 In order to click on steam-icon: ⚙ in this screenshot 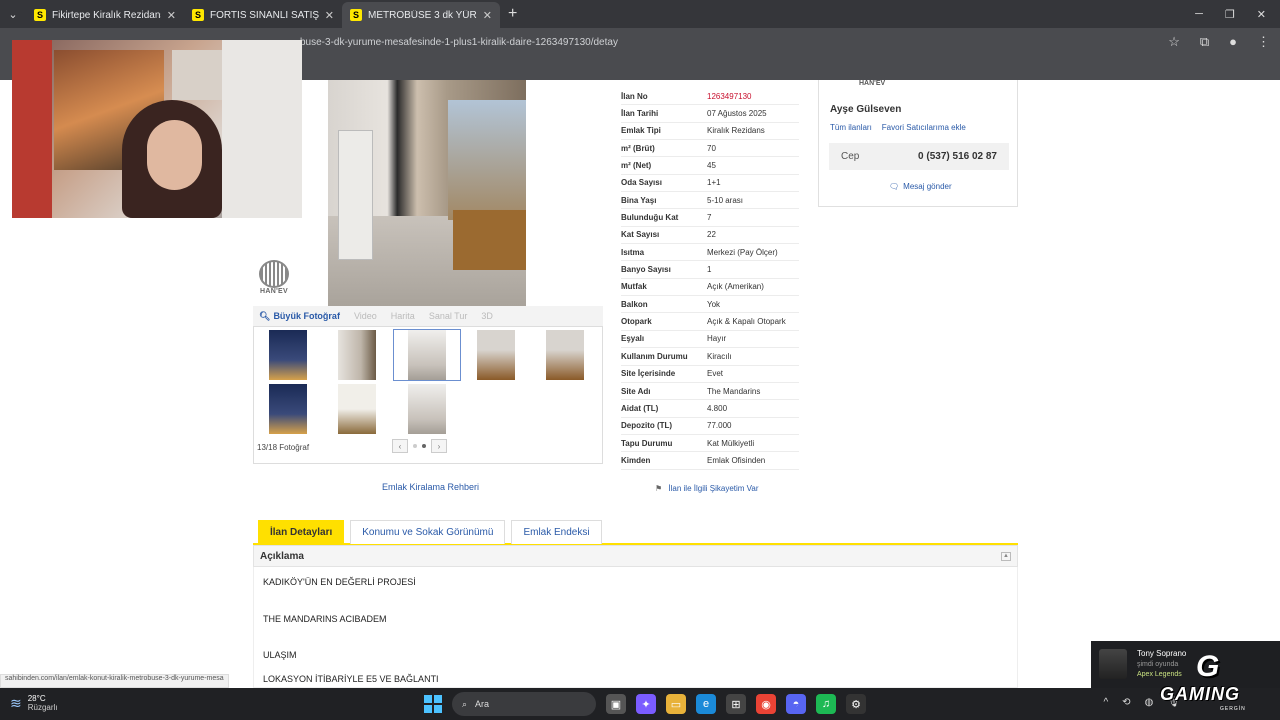, I will do `click(856, 704)`.